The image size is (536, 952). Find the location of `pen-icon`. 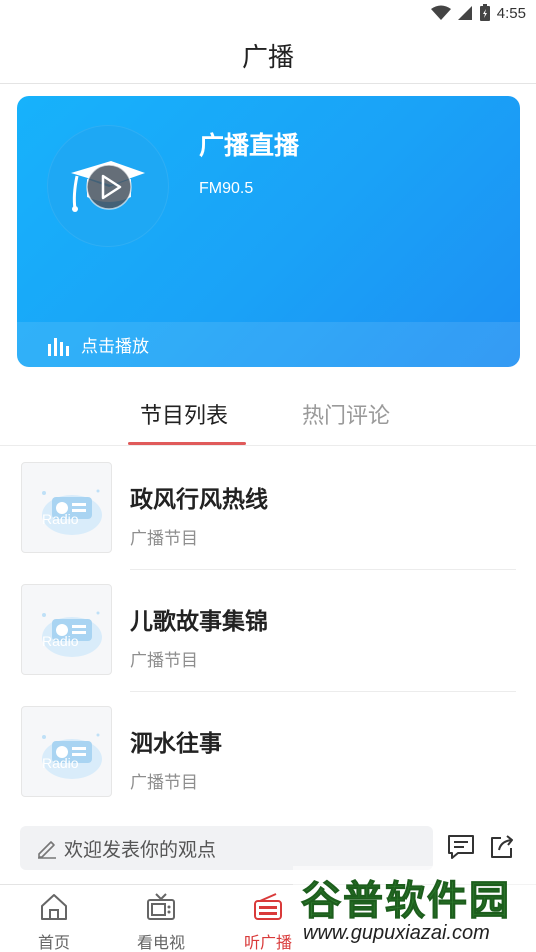

pen-icon is located at coordinates (47, 850).